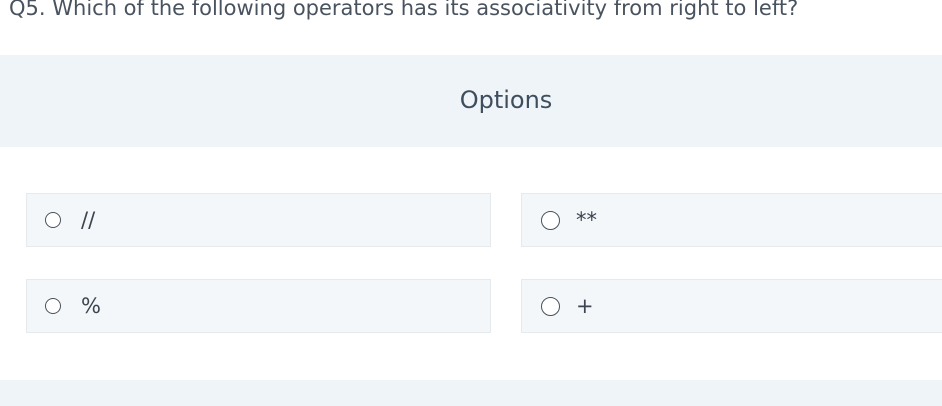 The height and width of the screenshot is (406, 942). What do you see at coordinates (731, 306) in the screenshot?
I see `option-4: +` at bounding box center [731, 306].